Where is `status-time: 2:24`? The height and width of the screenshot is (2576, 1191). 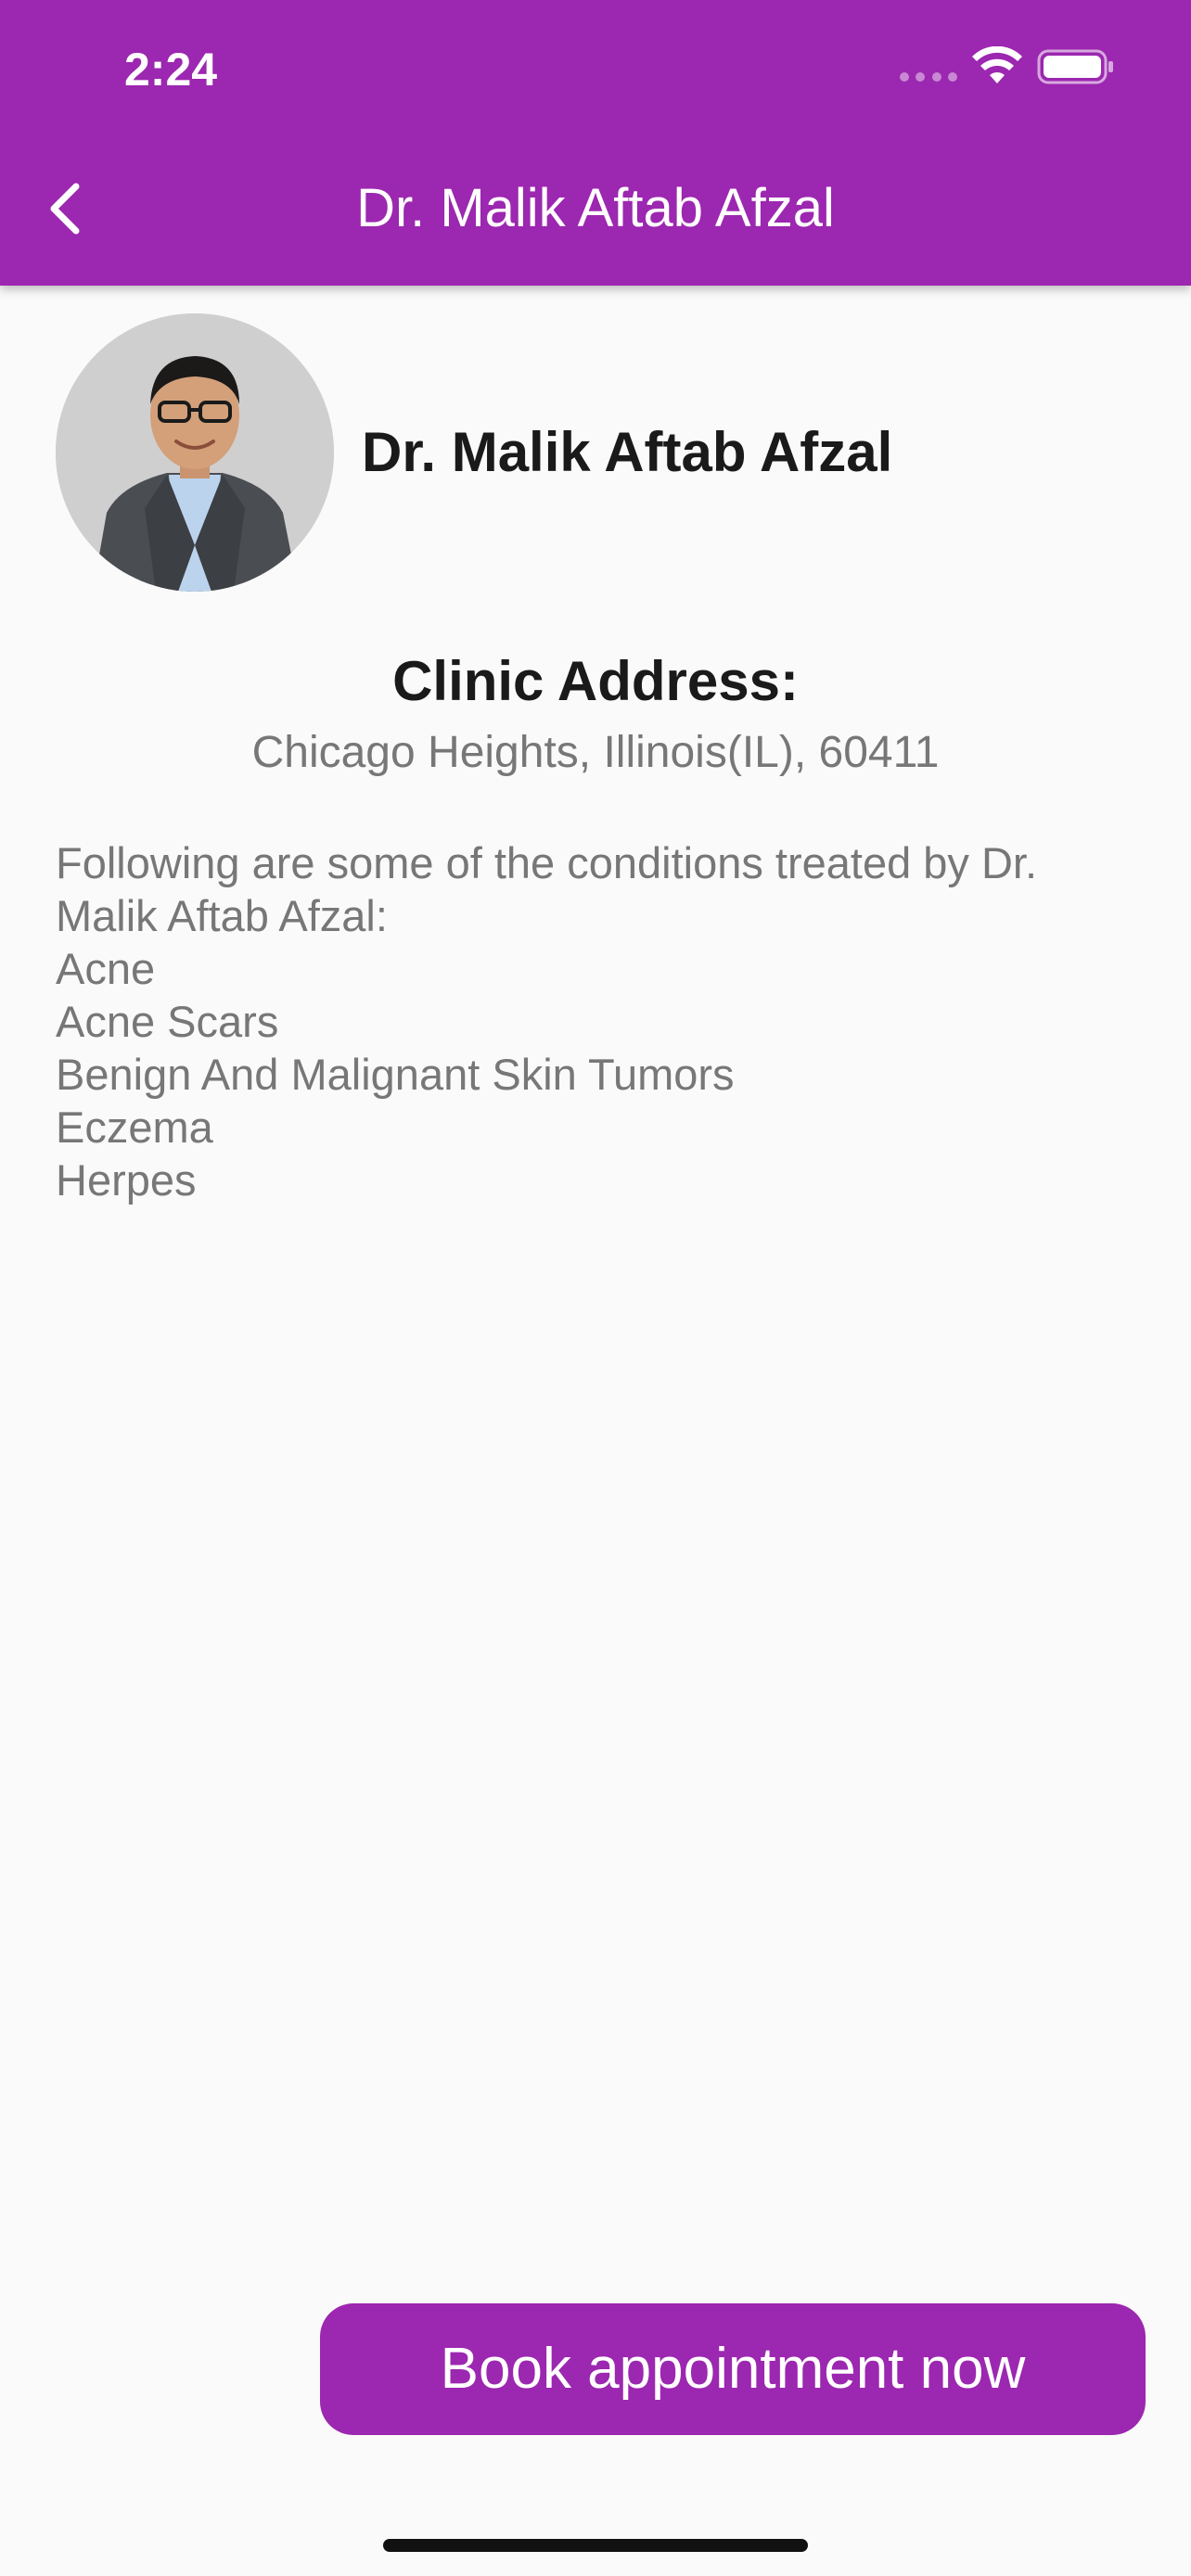
status-time: 2:24 is located at coordinates (171, 70).